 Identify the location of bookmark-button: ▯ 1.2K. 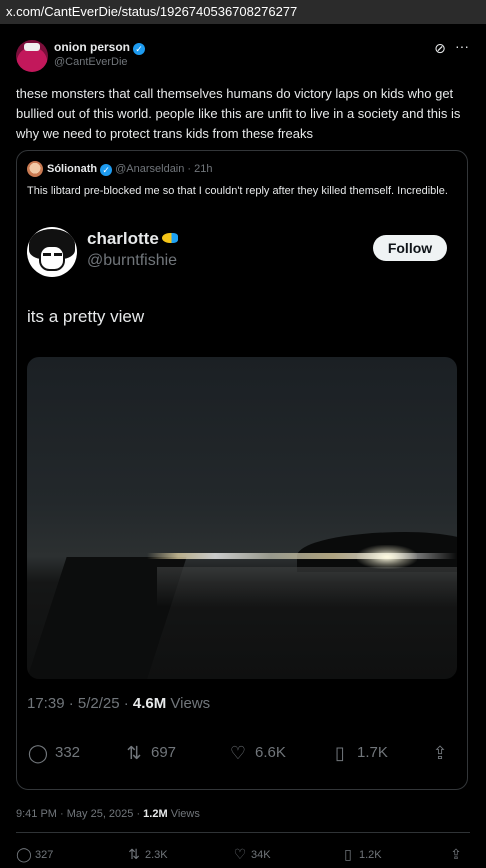
(361, 854).